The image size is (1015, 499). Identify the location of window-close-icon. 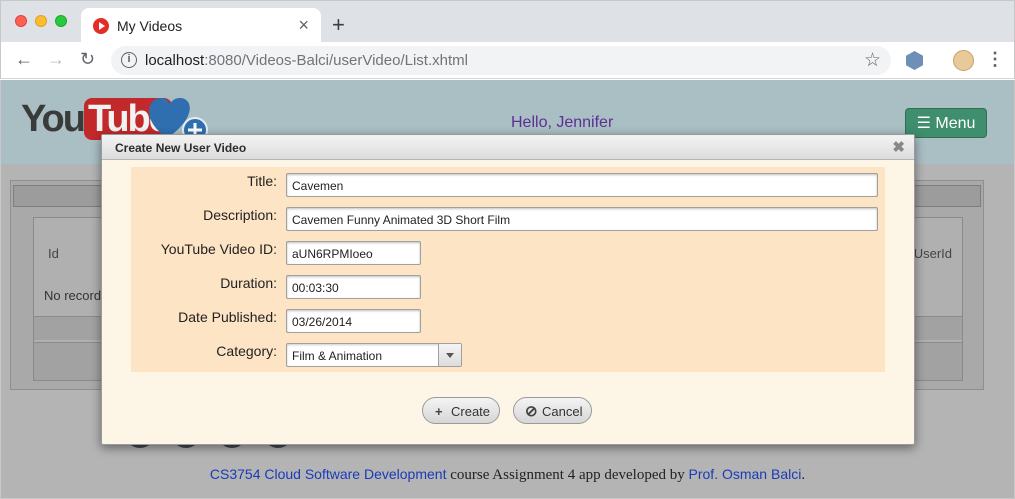
(21, 21).